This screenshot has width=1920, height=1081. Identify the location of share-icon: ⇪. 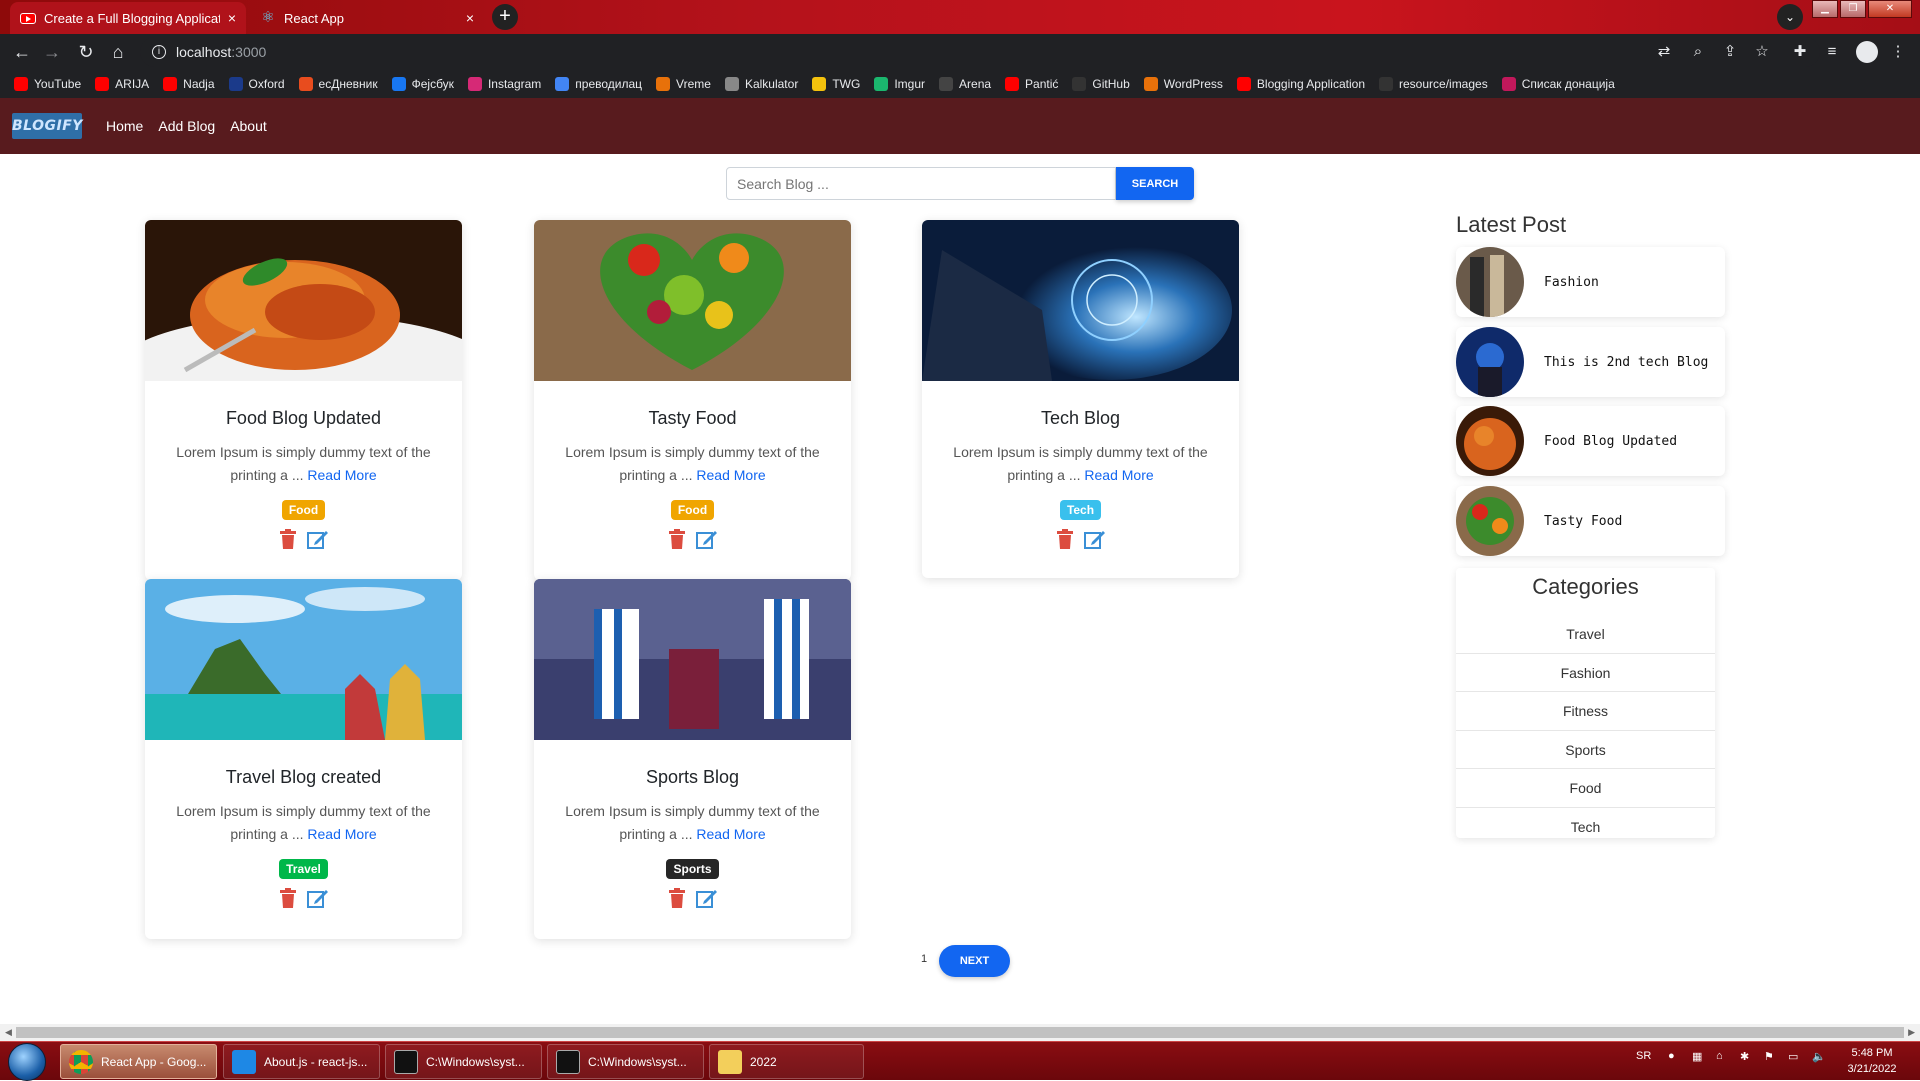
(1730, 52).